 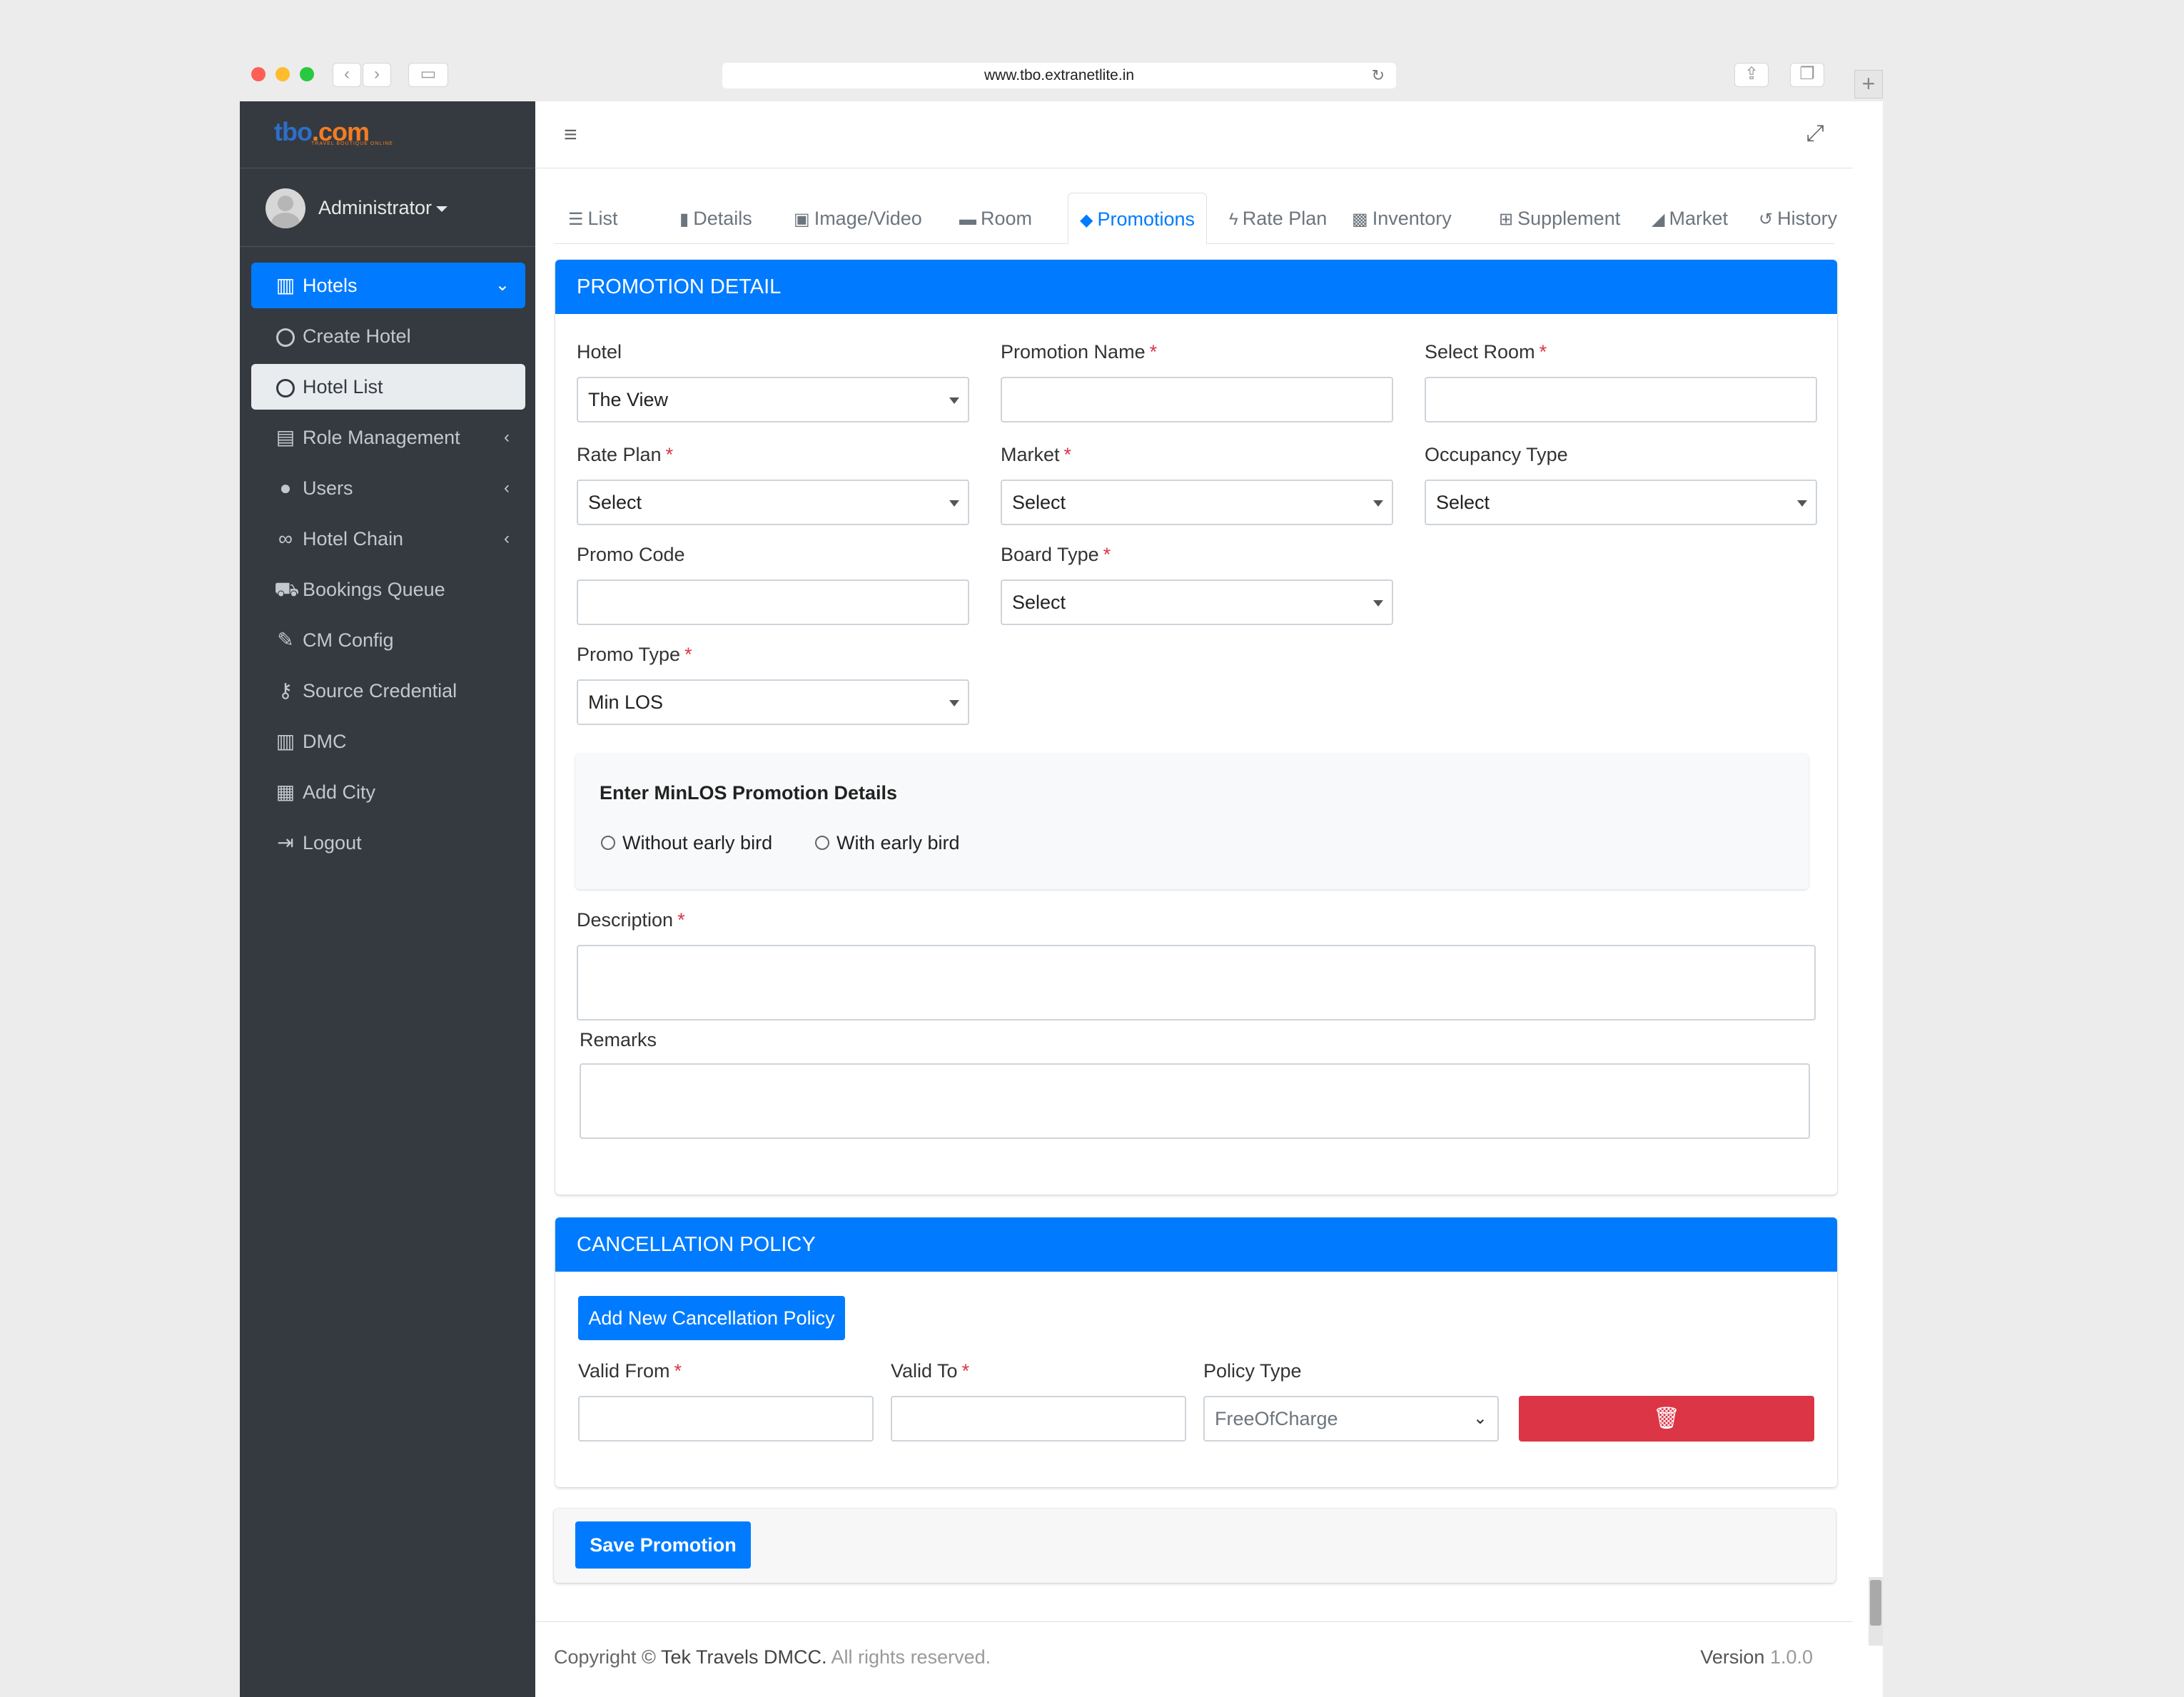 I want to click on promotion-name-input, so click(x=1197, y=399).